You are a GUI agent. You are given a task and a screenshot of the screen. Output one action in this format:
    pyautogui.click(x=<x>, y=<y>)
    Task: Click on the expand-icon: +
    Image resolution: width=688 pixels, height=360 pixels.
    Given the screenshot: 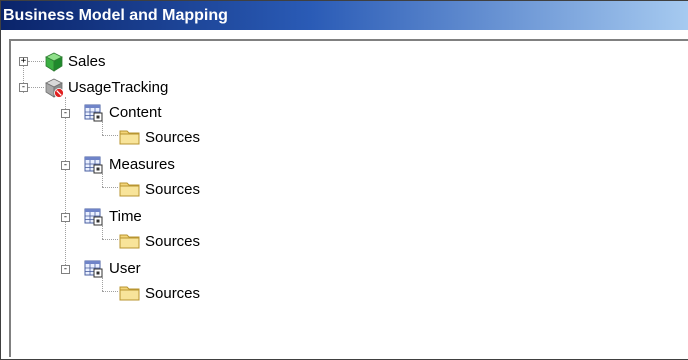 What is the action you would take?
    pyautogui.click(x=23, y=61)
    